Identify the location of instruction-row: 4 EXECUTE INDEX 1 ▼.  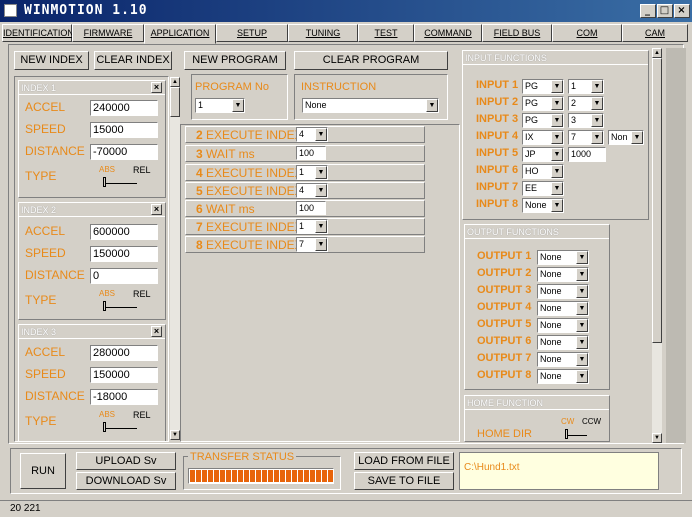
(305, 172).